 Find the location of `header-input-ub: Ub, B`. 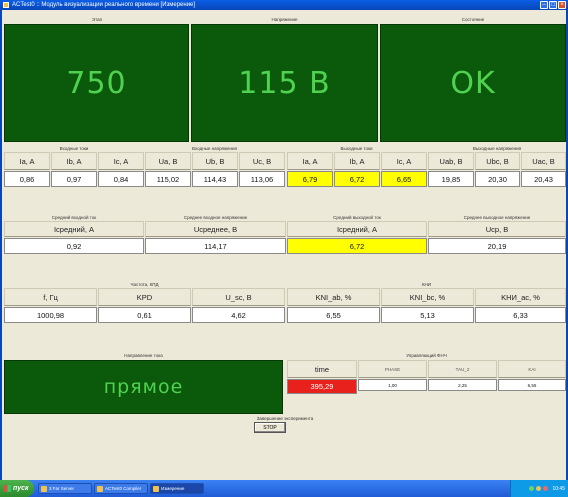

header-input-ub: Ub, B is located at coordinates (215, 161).